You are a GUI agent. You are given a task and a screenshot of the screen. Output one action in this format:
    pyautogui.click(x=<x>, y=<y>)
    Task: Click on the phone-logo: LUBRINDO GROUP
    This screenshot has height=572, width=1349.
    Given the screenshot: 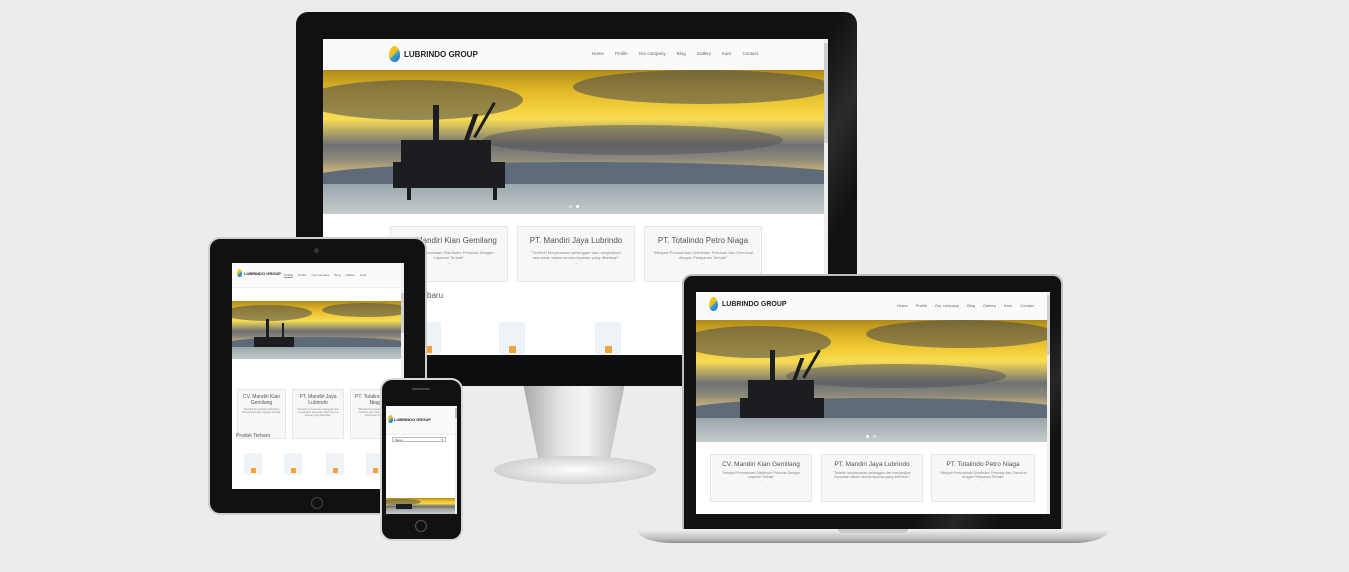 What is the action you would take?
    pyautogui.click(x=409, y=419)
    